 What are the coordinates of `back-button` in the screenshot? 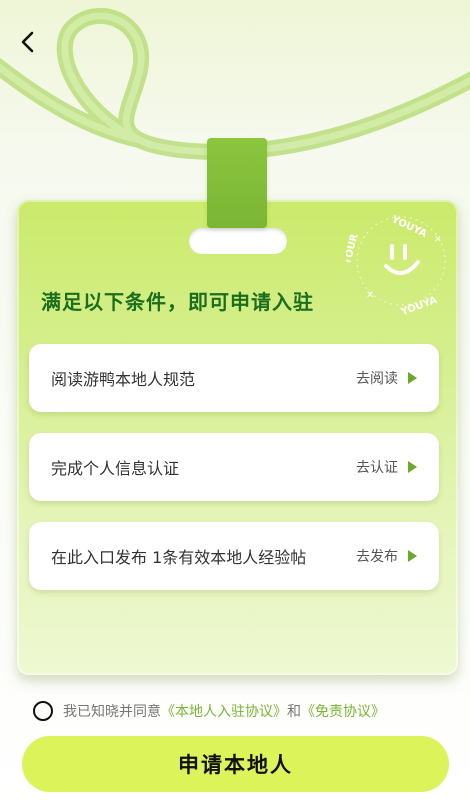 It's located at (28, 42).